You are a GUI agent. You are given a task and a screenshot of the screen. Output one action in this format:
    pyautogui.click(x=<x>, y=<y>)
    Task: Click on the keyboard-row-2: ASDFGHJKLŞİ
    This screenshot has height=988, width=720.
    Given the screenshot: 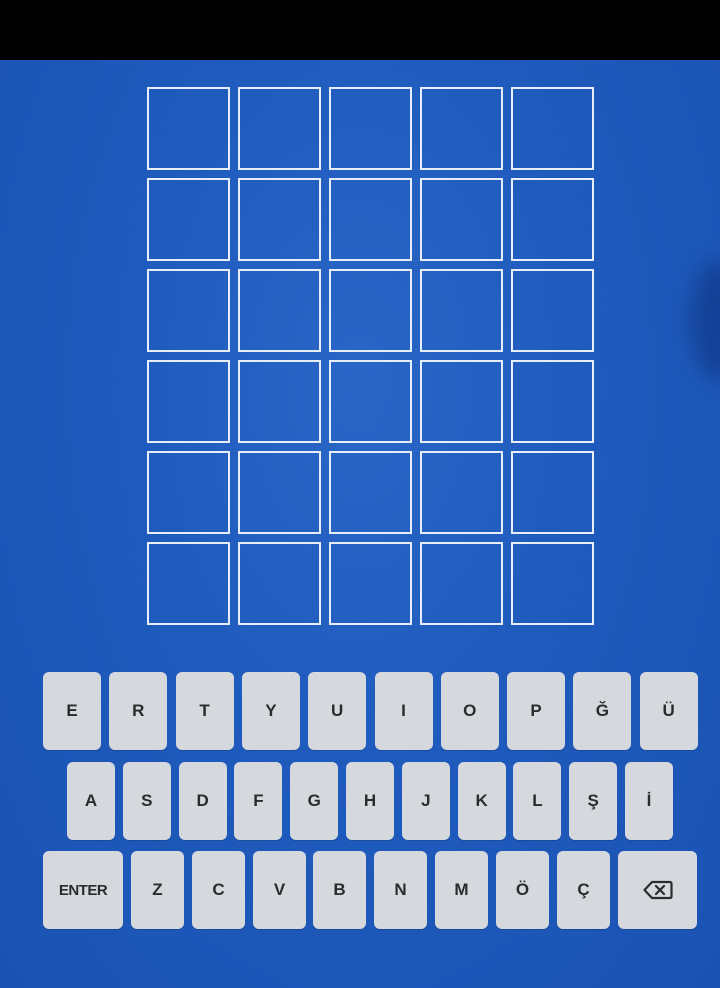 What is the action you would take?
    pyautogui.click(x=360, y=801)
    